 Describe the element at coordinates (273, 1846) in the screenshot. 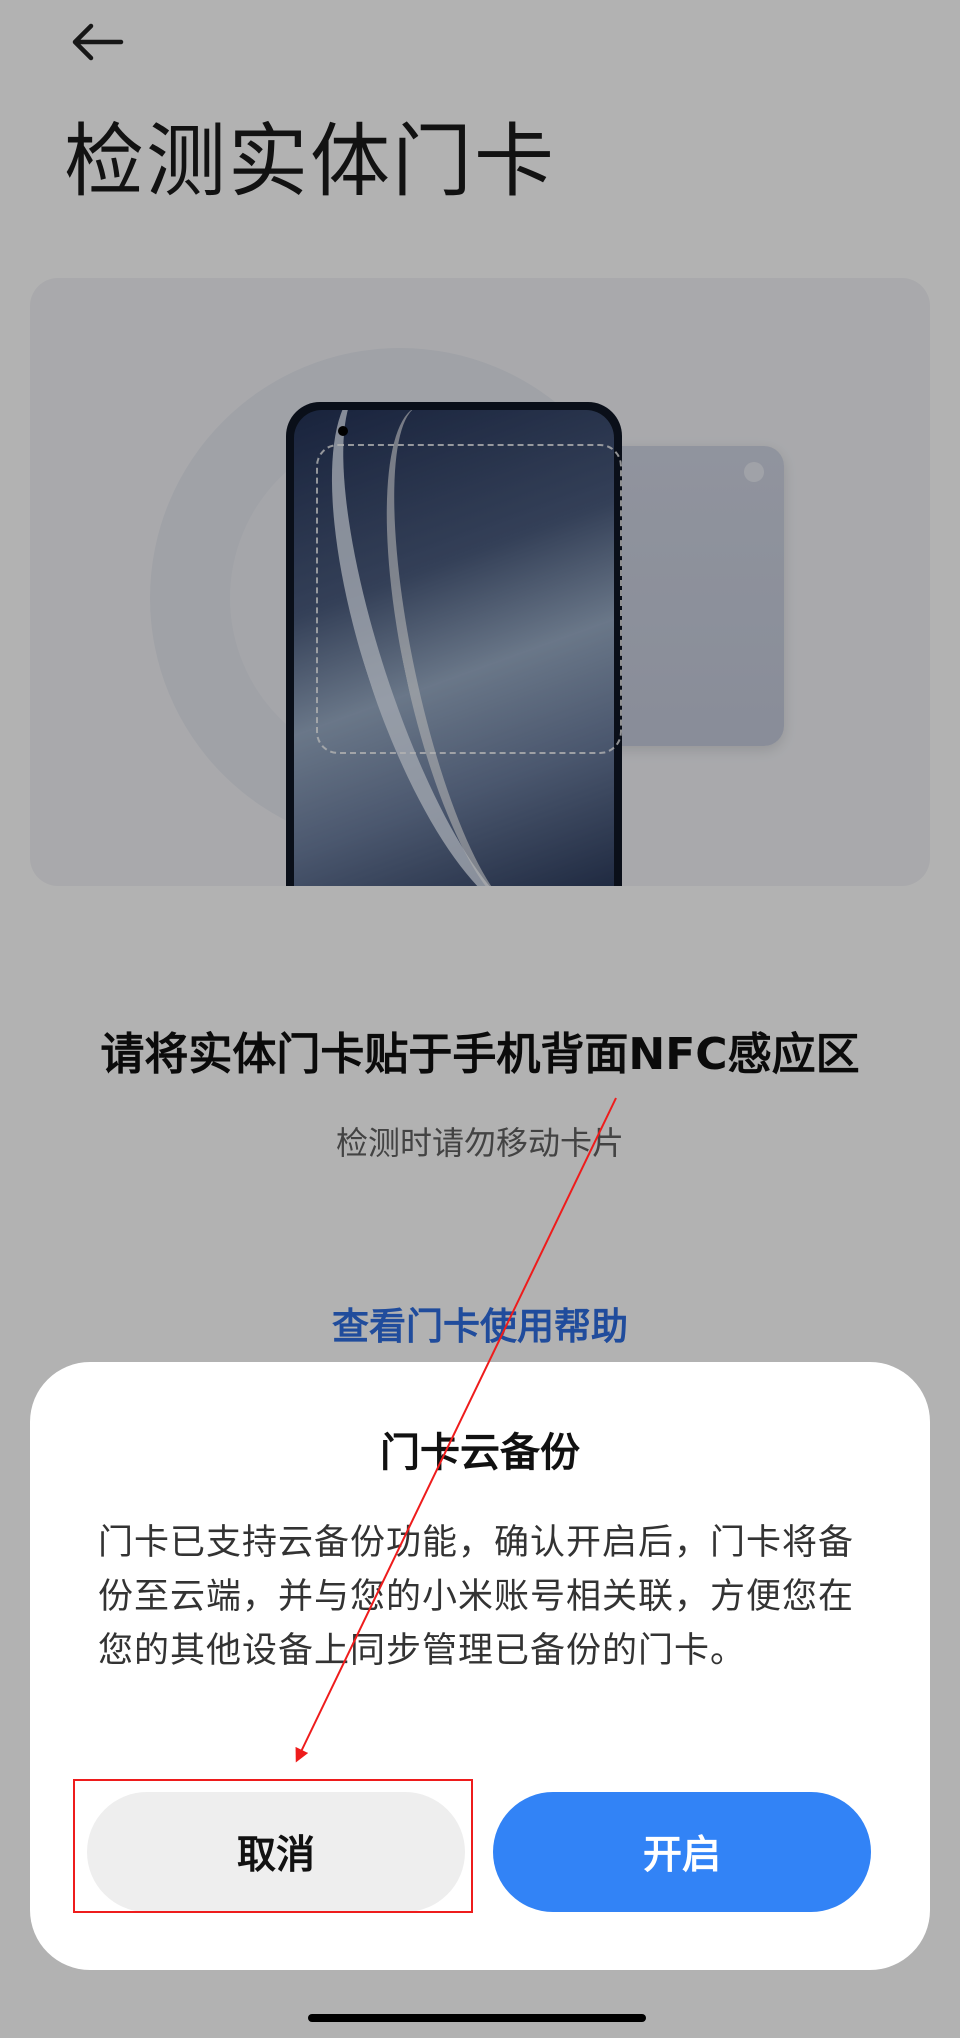

I see `annotation-highlight-box` at that location.